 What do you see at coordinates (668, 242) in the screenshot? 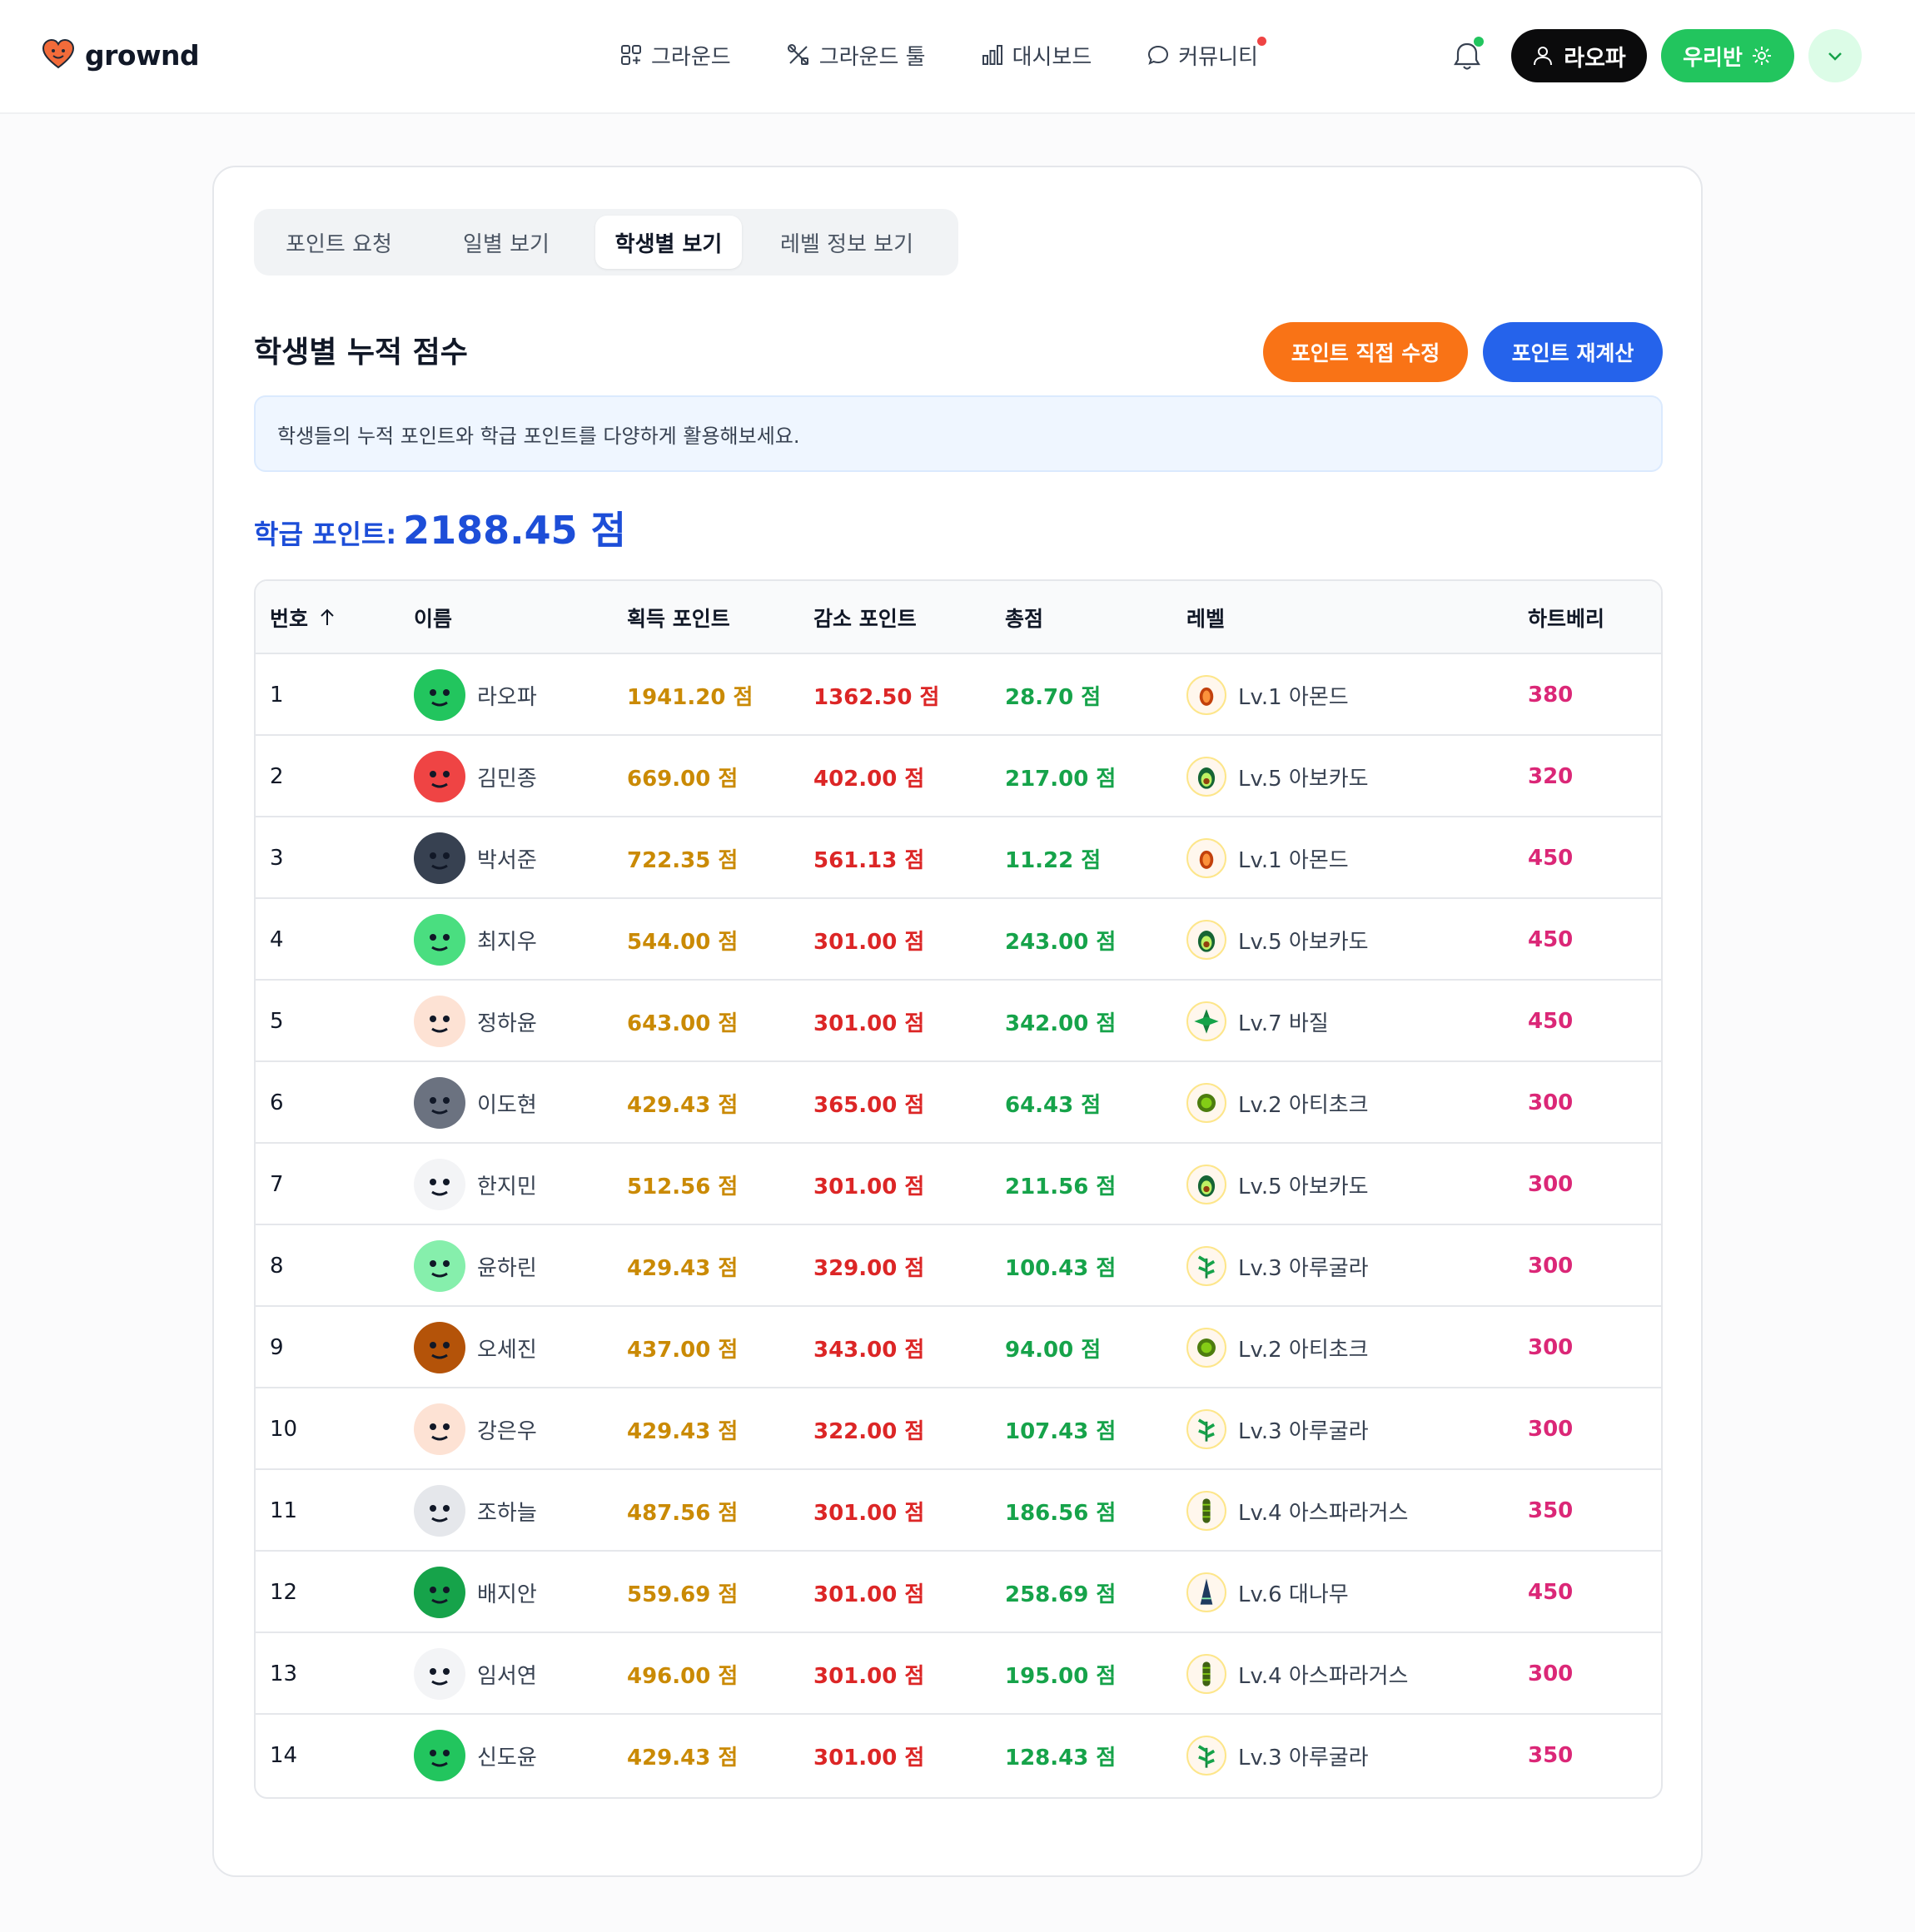
I see `tab-student-view: 학생별 보기` at bounding box center [668, 242].